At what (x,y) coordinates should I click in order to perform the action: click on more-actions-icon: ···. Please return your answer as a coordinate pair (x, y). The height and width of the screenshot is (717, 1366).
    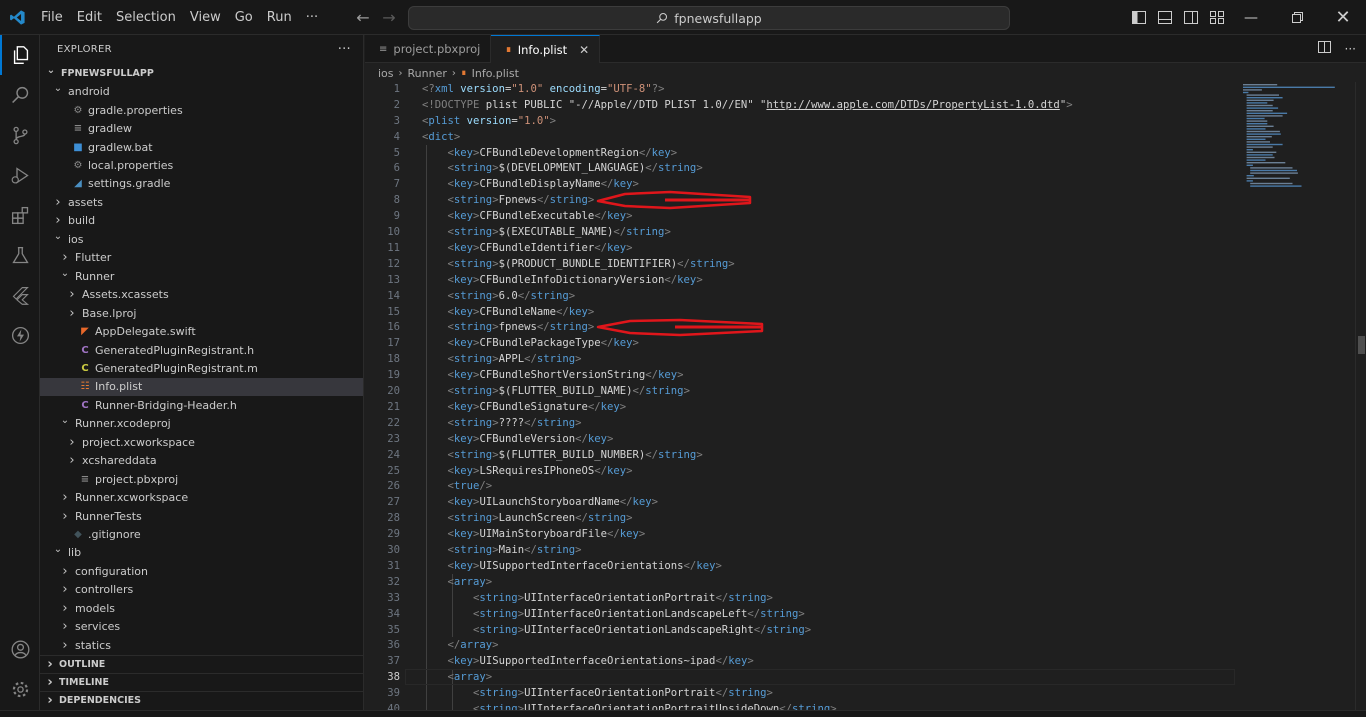
    Looking at the image, I should click on (1350, 49).